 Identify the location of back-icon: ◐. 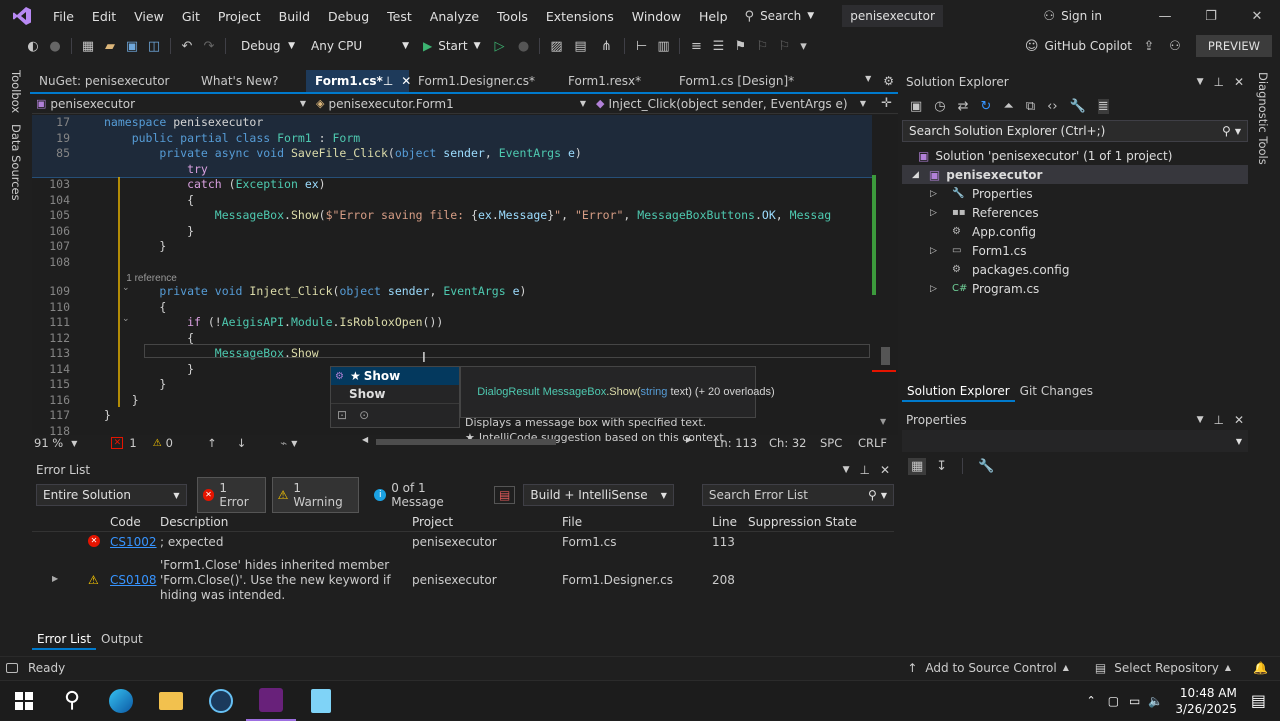
(33, 46).